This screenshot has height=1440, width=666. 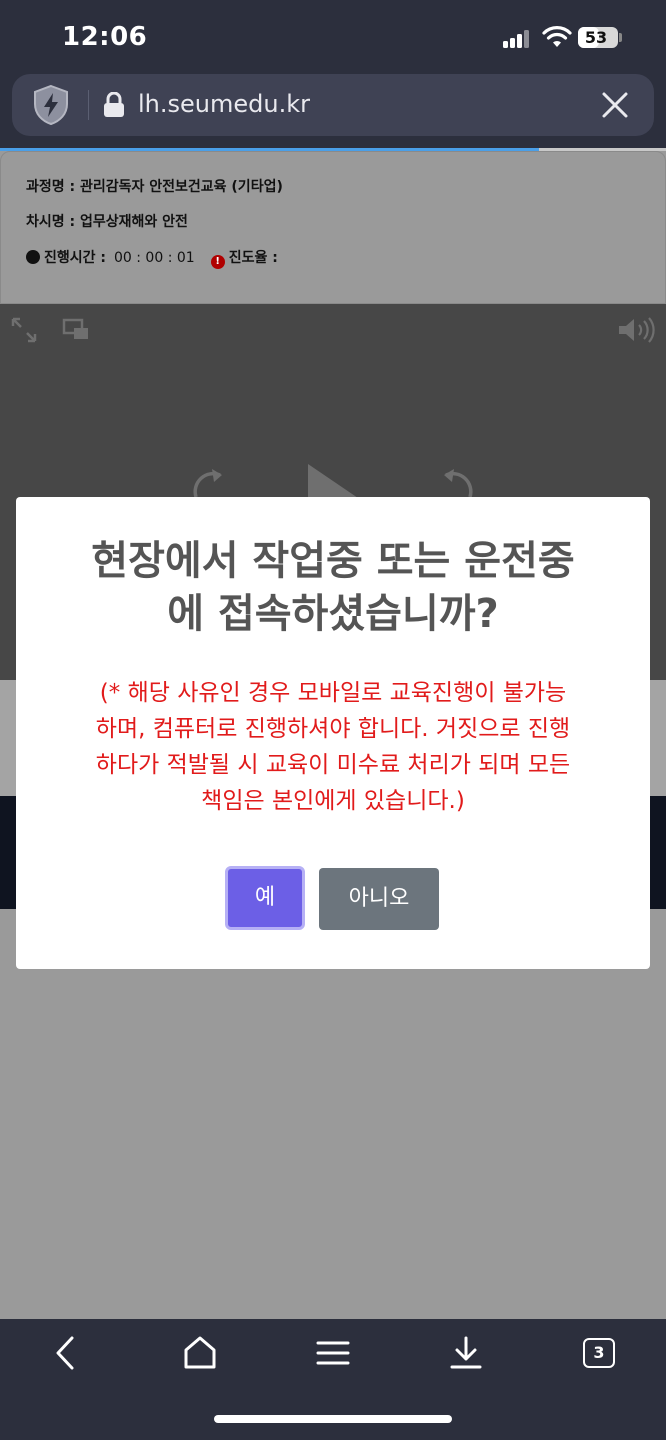 What do you see at coordinates (114, 104) in the screenshot?
I see `lock-icon` at bounding box center [114, 104].